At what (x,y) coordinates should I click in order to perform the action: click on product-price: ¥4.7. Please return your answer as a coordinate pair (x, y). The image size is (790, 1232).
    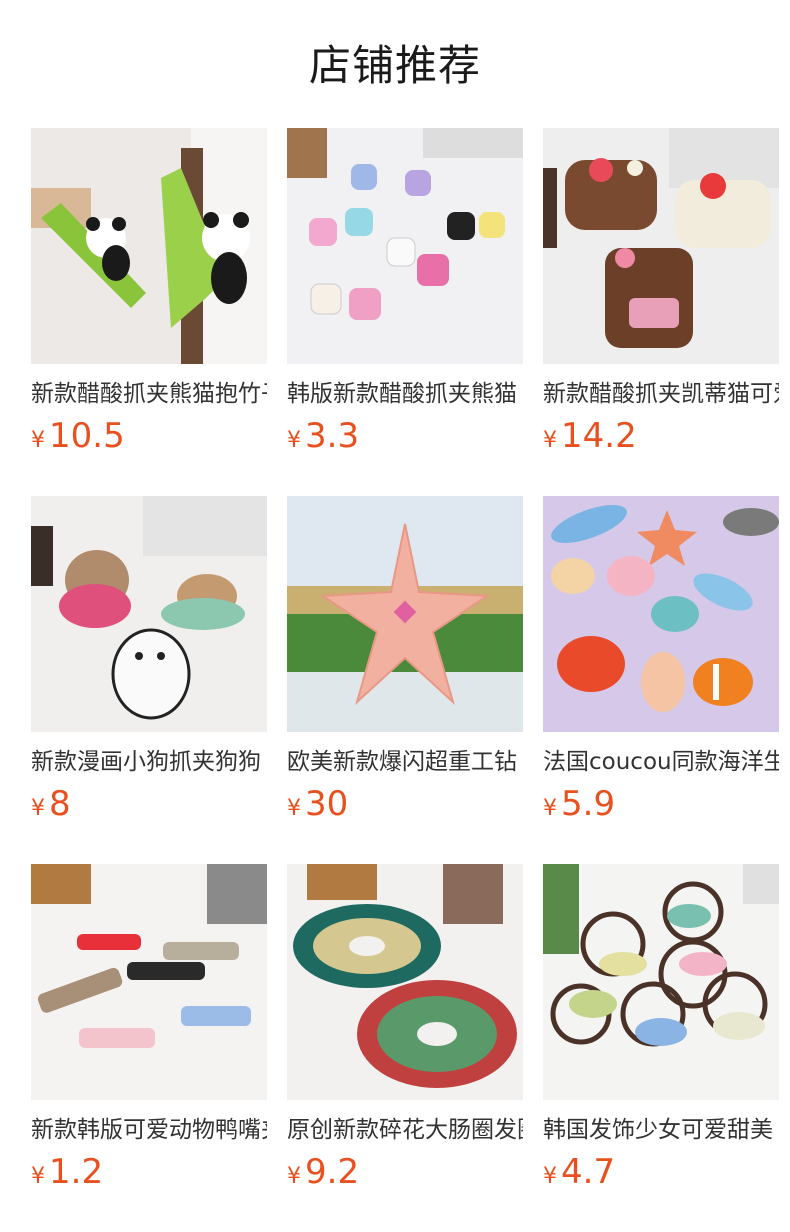
    Looking at the image, I should click on (579, 1174).